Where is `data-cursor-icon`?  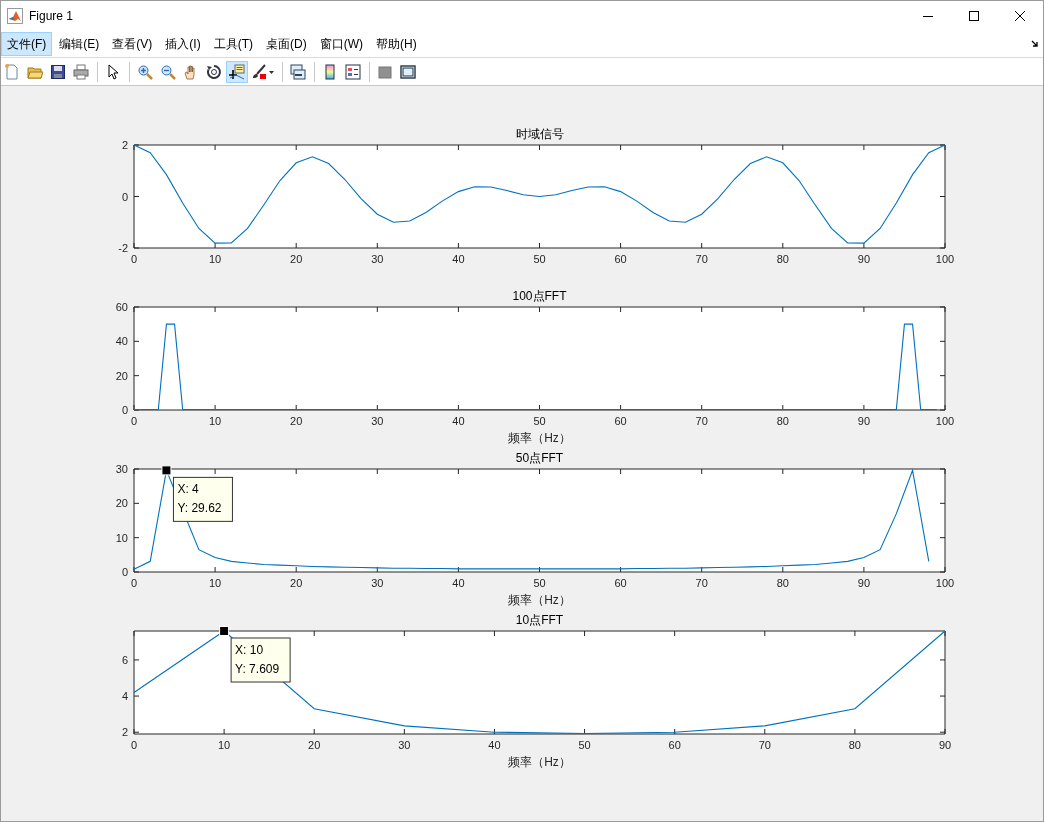 data-cursor-icon is located at coordinates (237, 71).